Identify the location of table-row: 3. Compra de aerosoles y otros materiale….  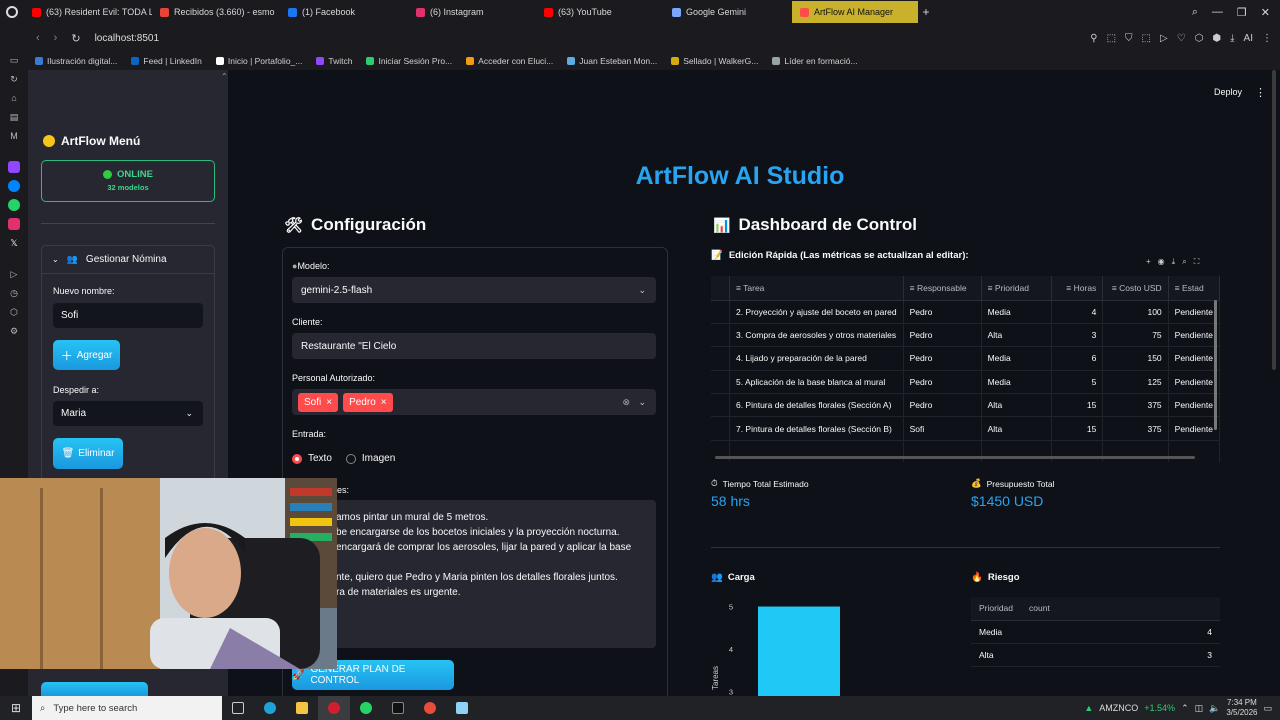
(965, 335).